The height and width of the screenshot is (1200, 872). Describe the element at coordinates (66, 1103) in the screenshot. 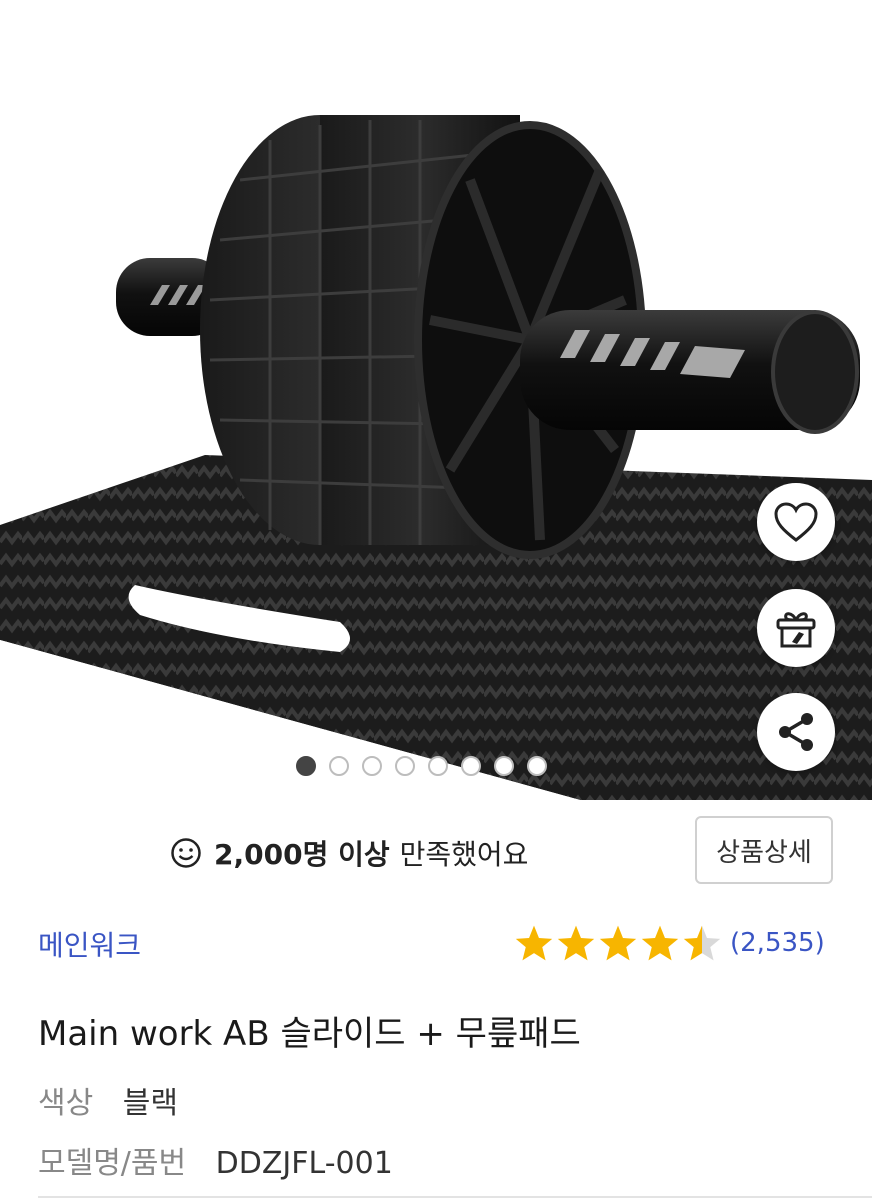

I see `spec-color-label: 색상` at that location.